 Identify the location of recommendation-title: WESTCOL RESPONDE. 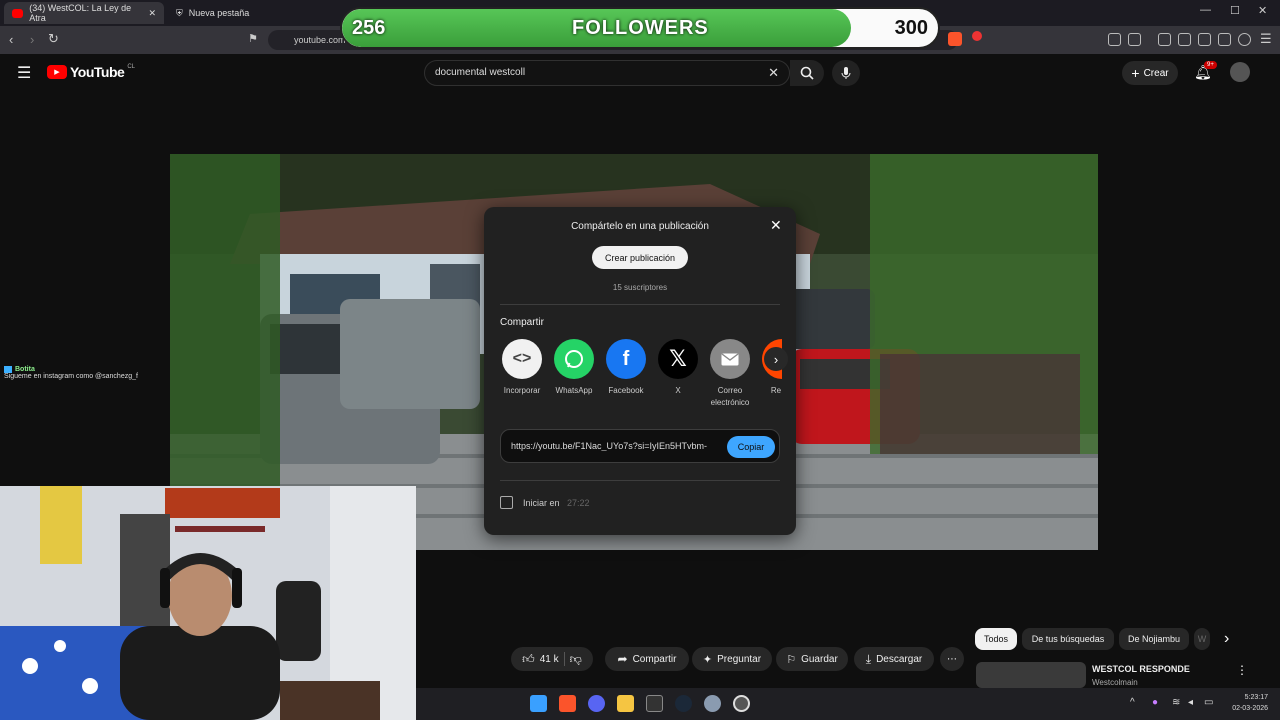
(1141, 669).